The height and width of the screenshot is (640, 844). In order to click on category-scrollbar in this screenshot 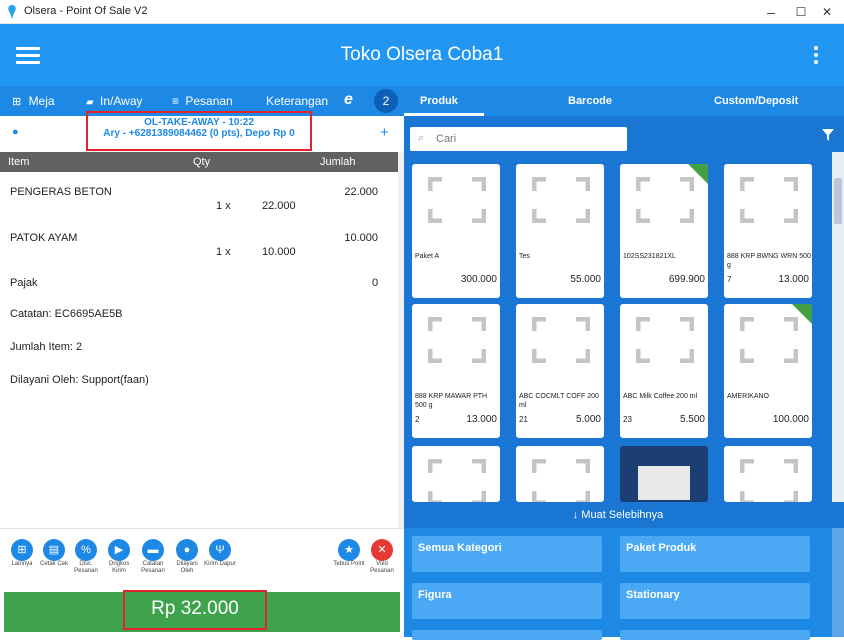, I will do `click(838, 582)`.